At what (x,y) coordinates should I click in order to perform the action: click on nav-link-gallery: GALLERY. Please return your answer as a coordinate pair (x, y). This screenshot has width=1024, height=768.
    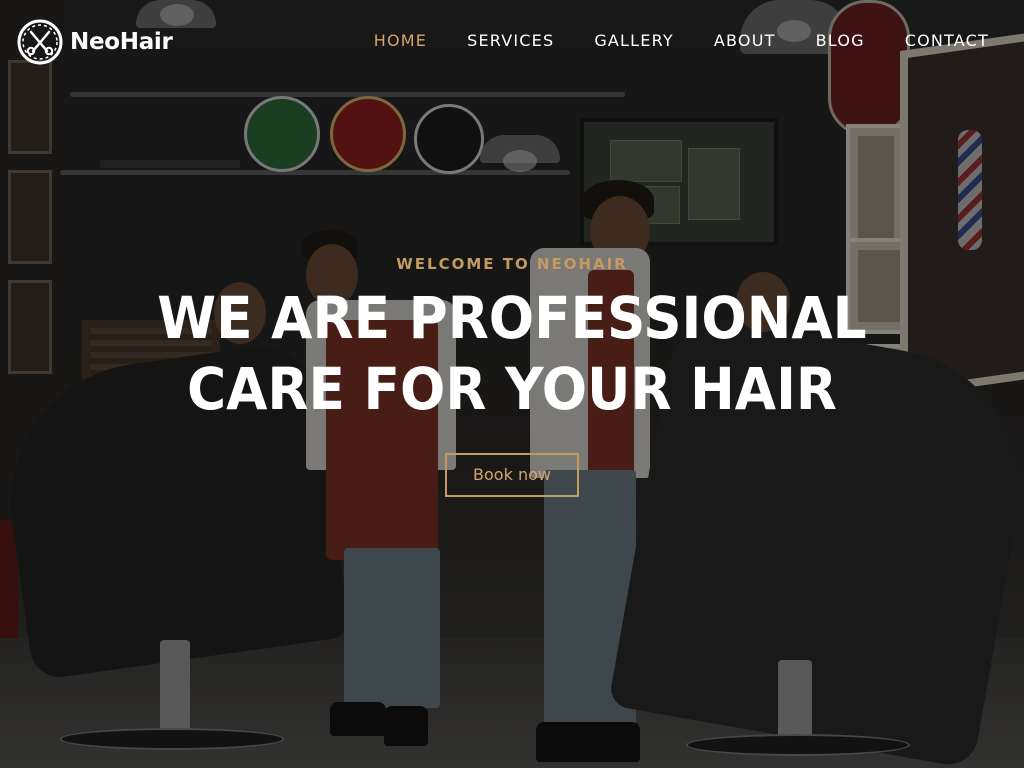
    Looking at the image, I should click on (634, 40).